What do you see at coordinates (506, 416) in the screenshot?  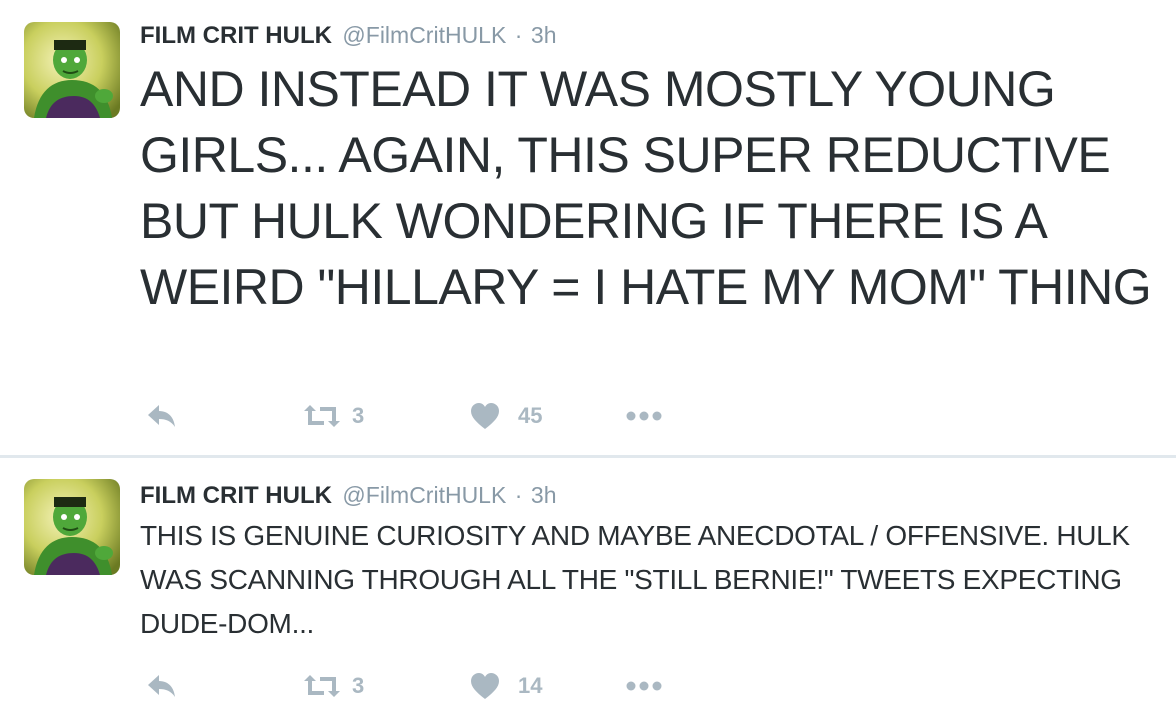 I see `like-button: 45` at bounding box center [506, 416].